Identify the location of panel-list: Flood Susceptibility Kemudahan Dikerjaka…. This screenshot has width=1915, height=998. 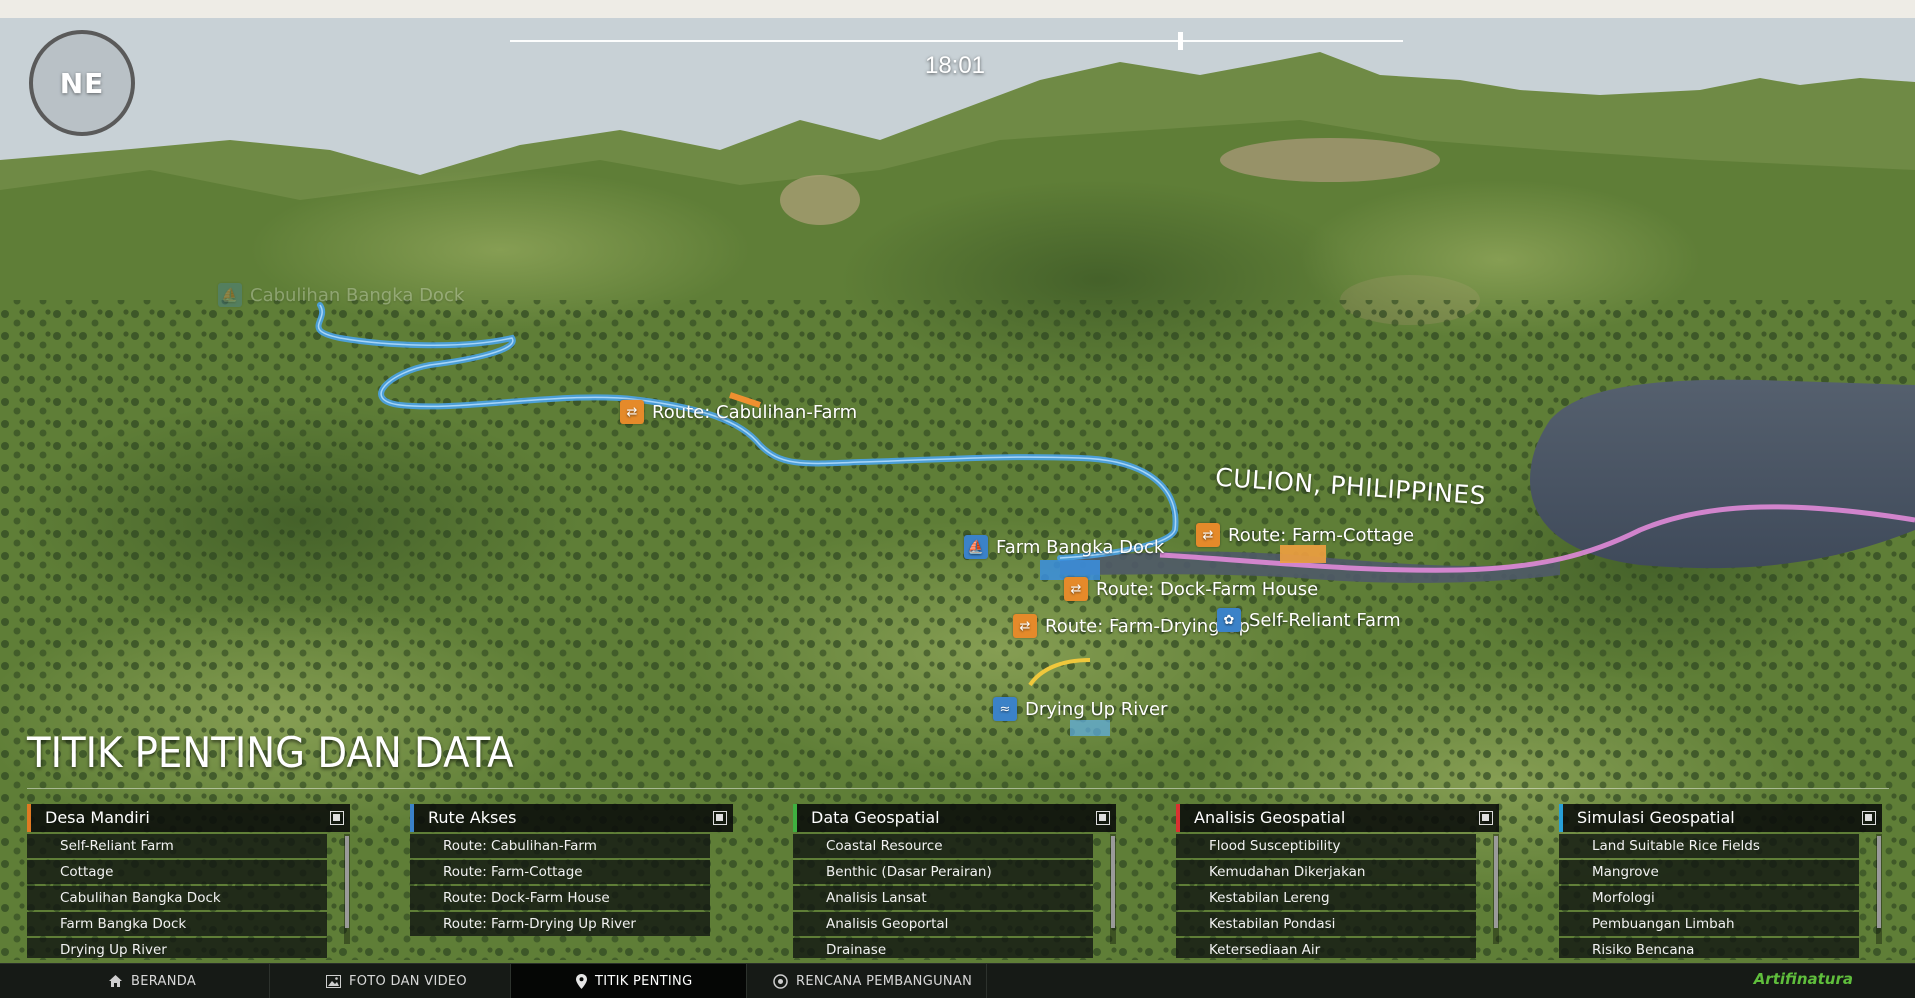
(1337, 895).